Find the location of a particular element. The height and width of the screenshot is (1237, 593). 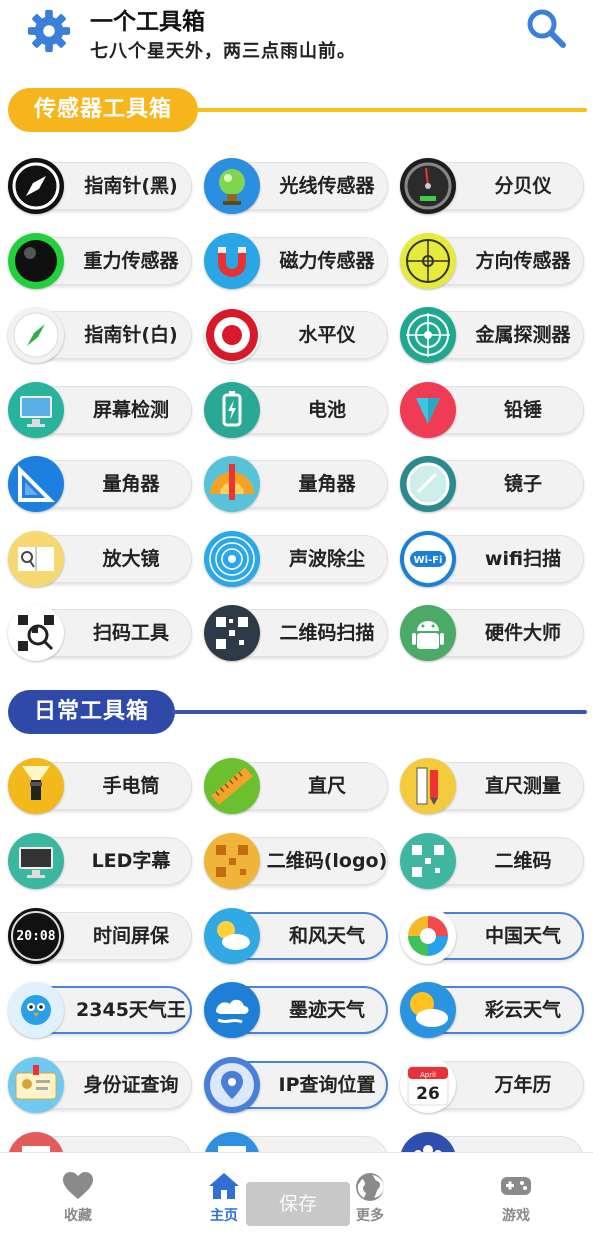

tool-label: 2345天气王 is located at coordinates (131, 1010).